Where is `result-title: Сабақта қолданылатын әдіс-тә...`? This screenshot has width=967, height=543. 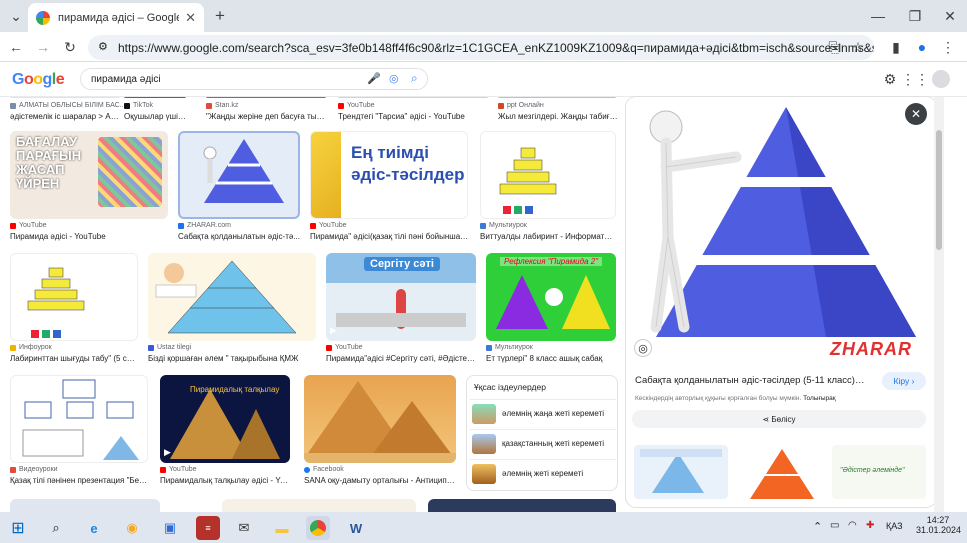
result-title: Сабақта қолданылатын әдіс-тә... is located at coordinates (239, 236).